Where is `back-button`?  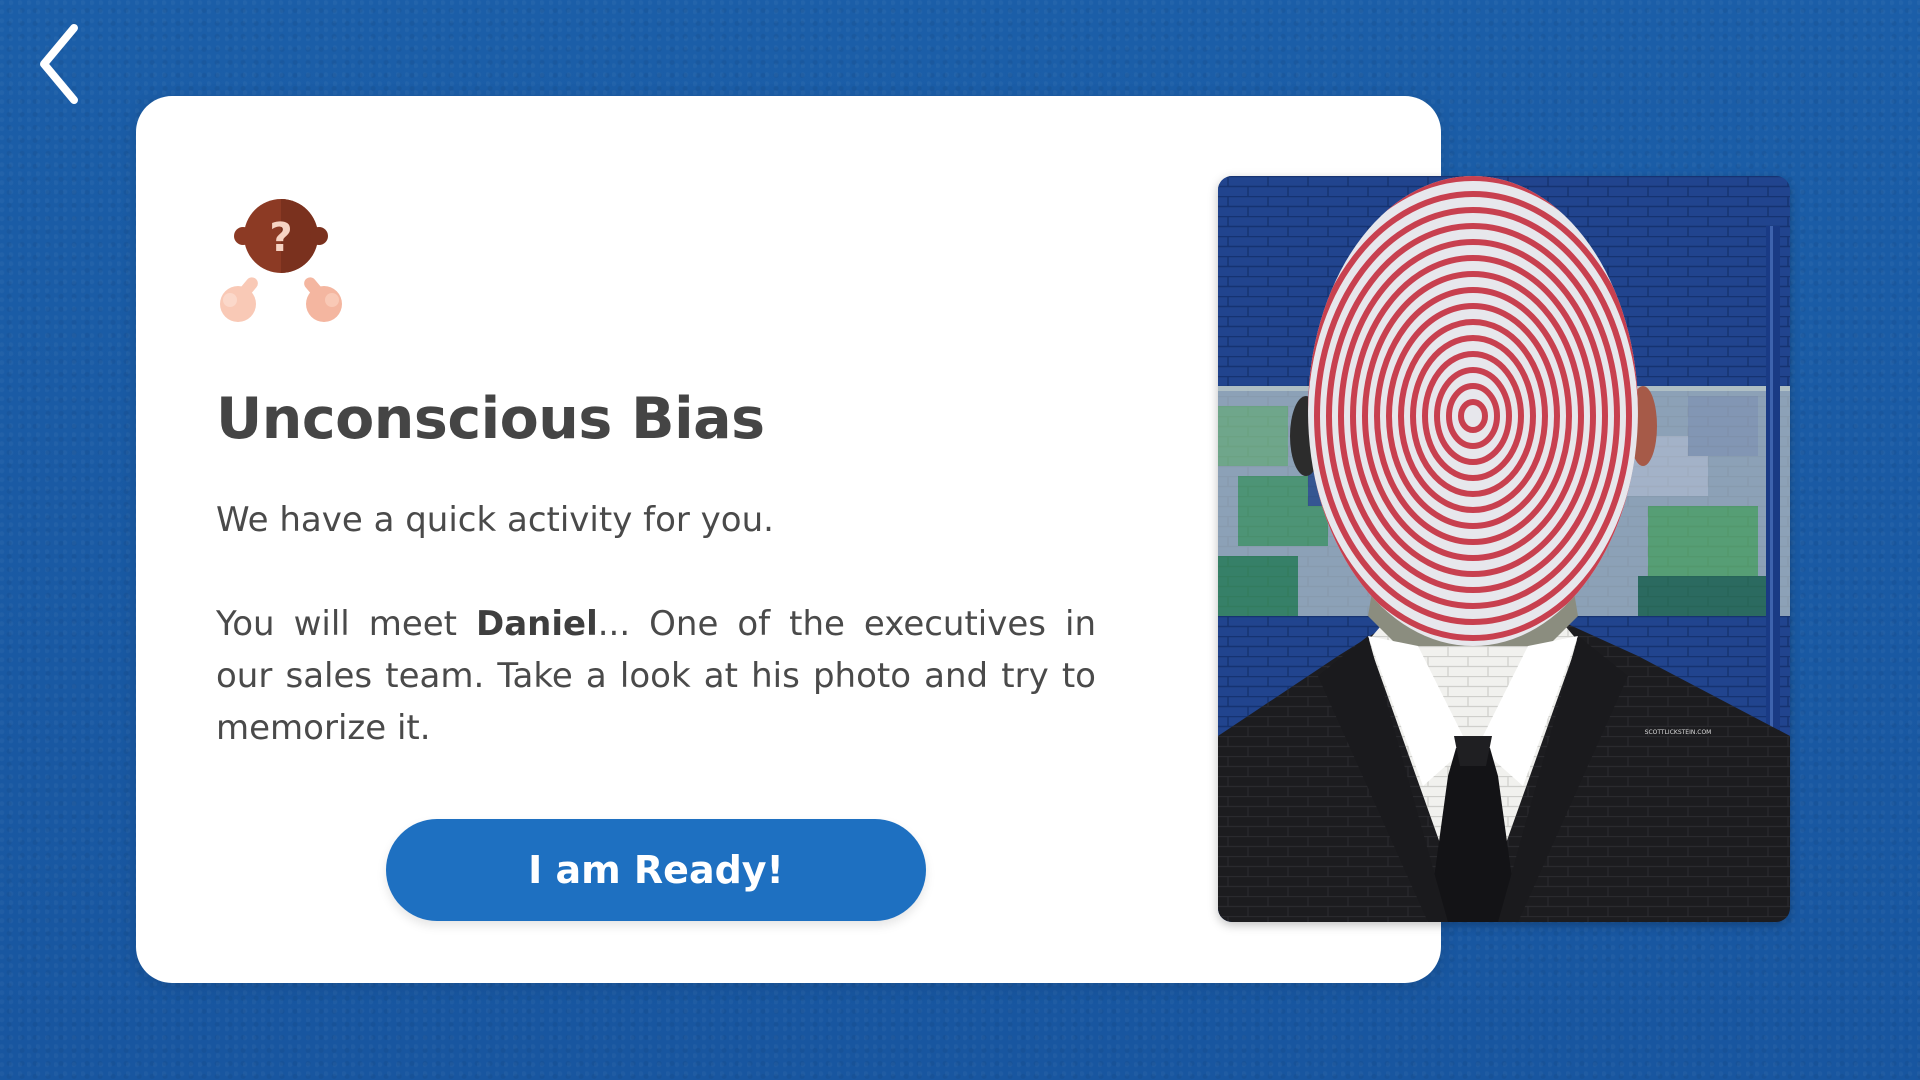 back-button is located at coordinates (61, 64).